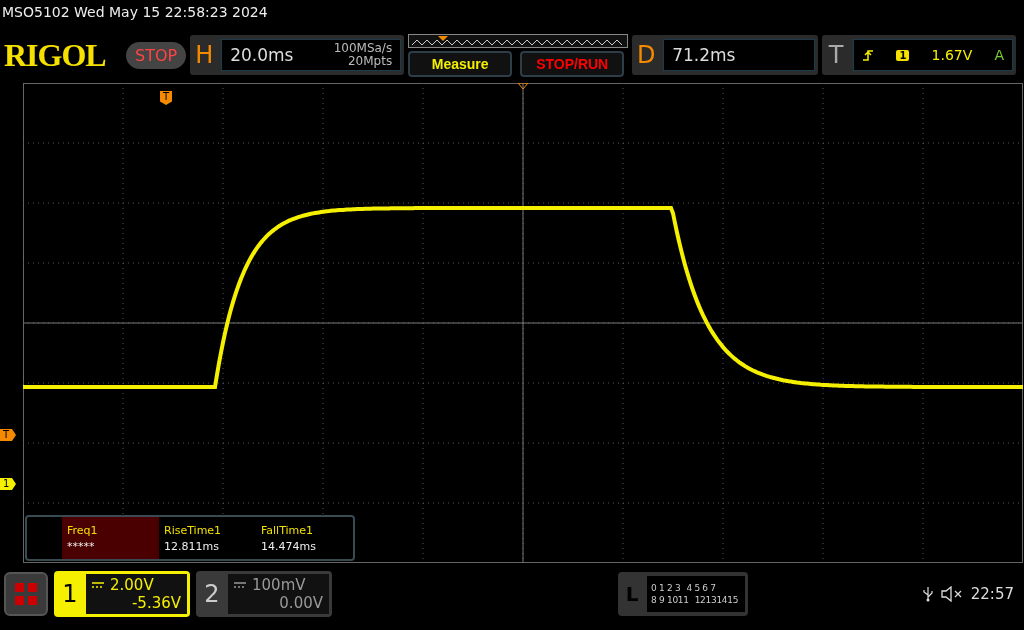  What do you see at coordinates (903, 55) in the screenshot?
I see `trigger-source: 1` at bounding box center [903, 55].